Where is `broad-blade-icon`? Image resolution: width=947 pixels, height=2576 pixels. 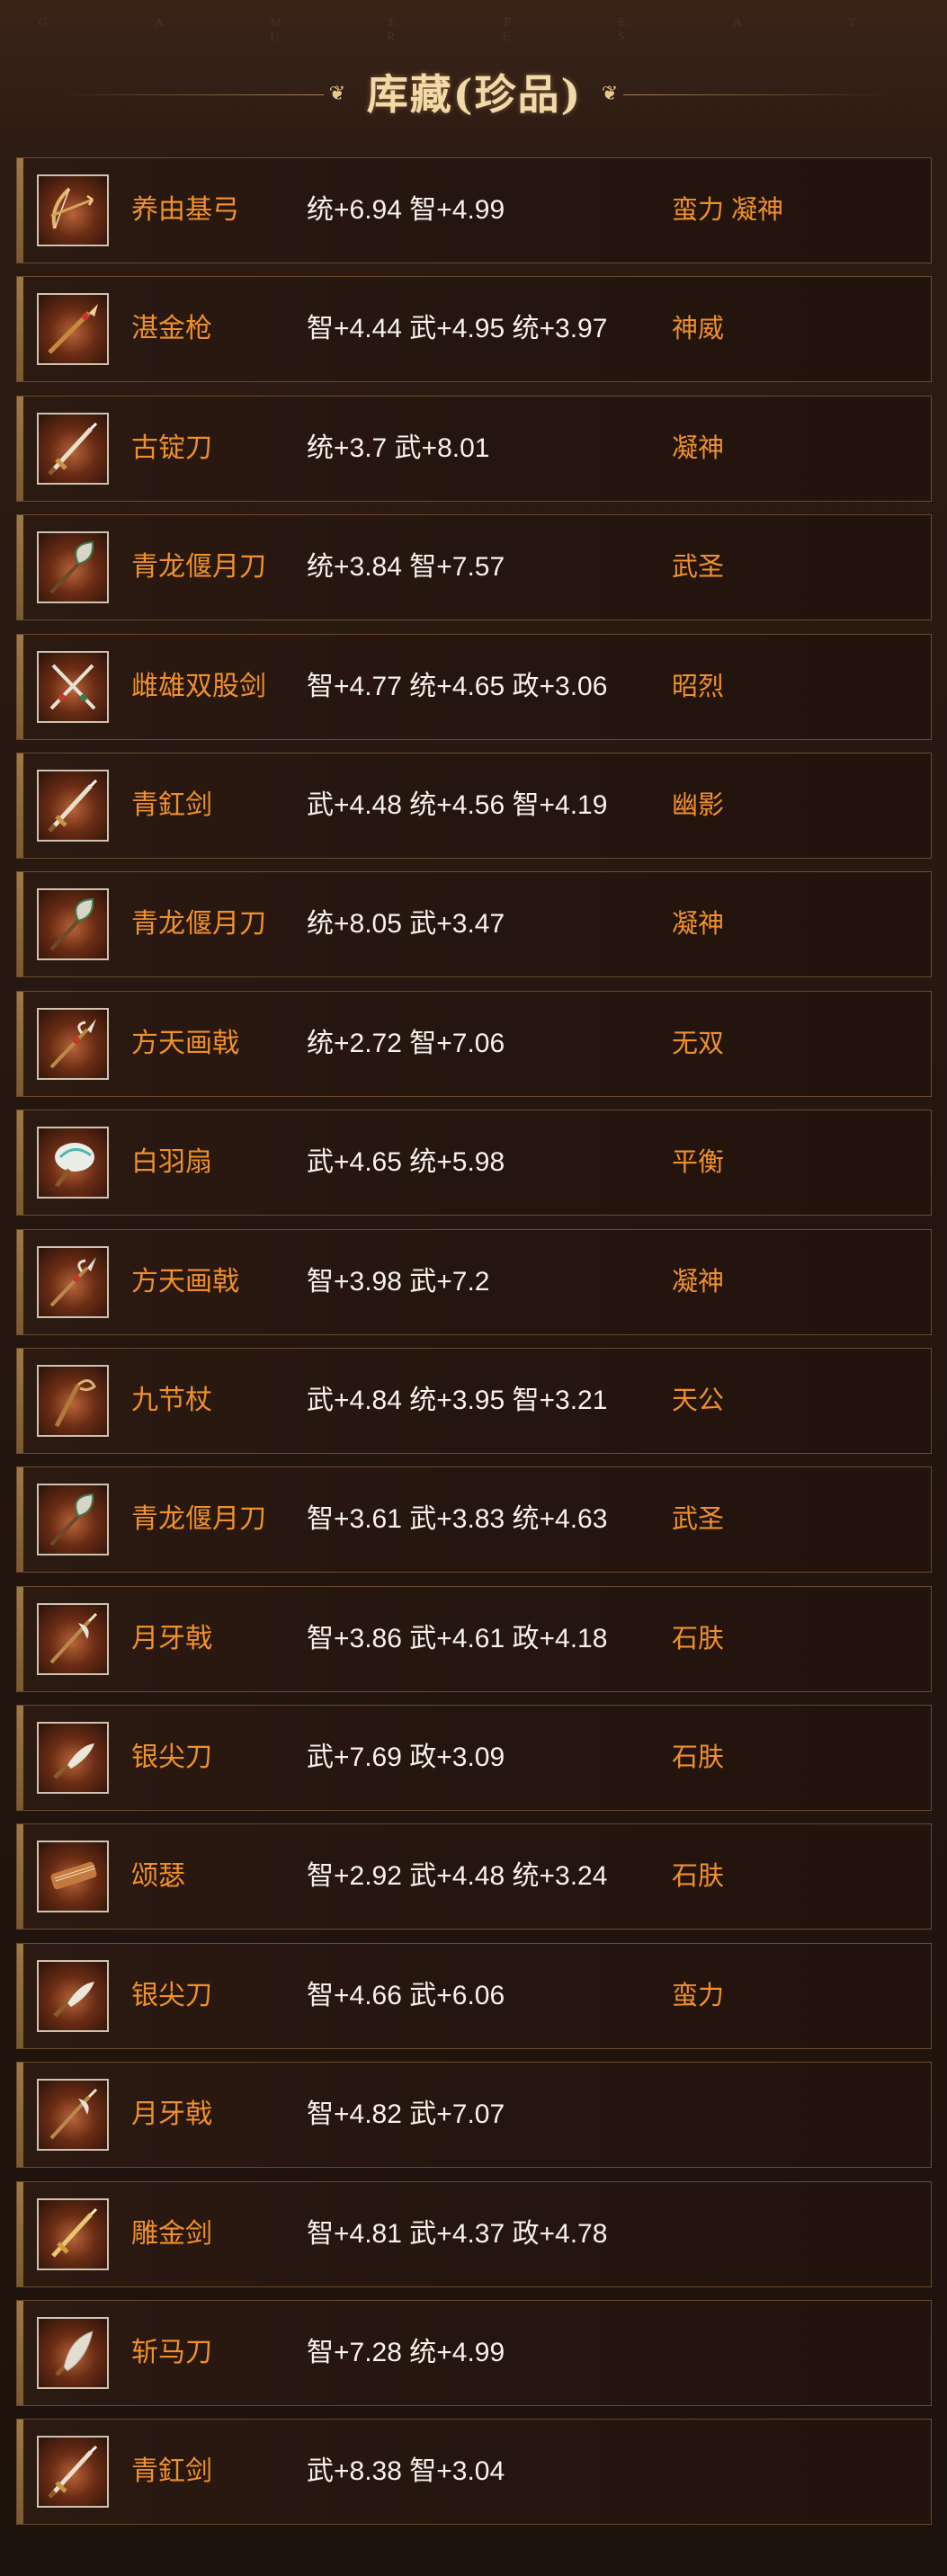
broad-blade-icon is located at coordinates (73, 2353).